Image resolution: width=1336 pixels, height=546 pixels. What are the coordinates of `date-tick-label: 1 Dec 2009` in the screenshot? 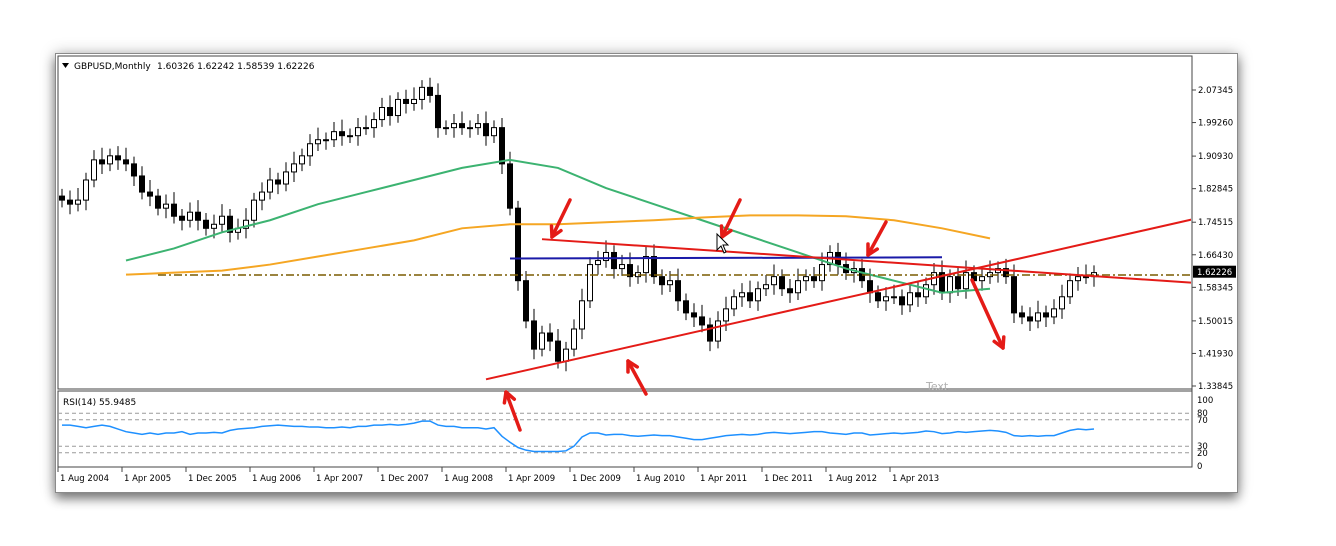 It's located at (596, 479).